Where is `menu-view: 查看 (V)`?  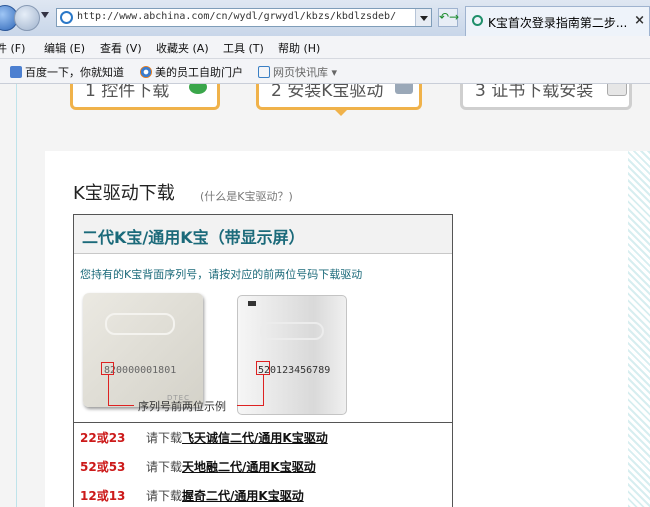 menu-view: 查看 (V) is located at coordinates (121, 48).